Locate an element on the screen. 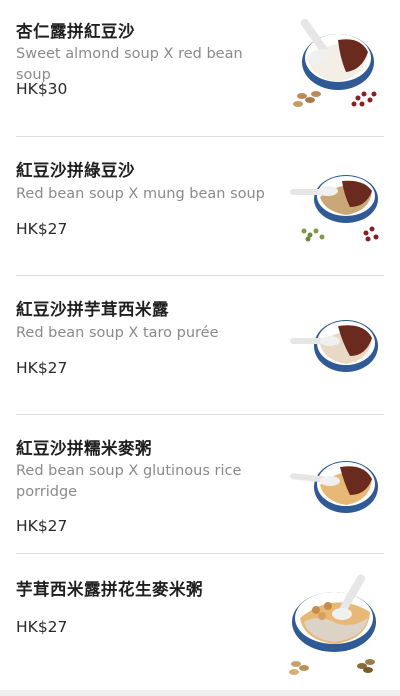  item-description: Red bean soup X mung bean soup is located at coordinates (140, 194).